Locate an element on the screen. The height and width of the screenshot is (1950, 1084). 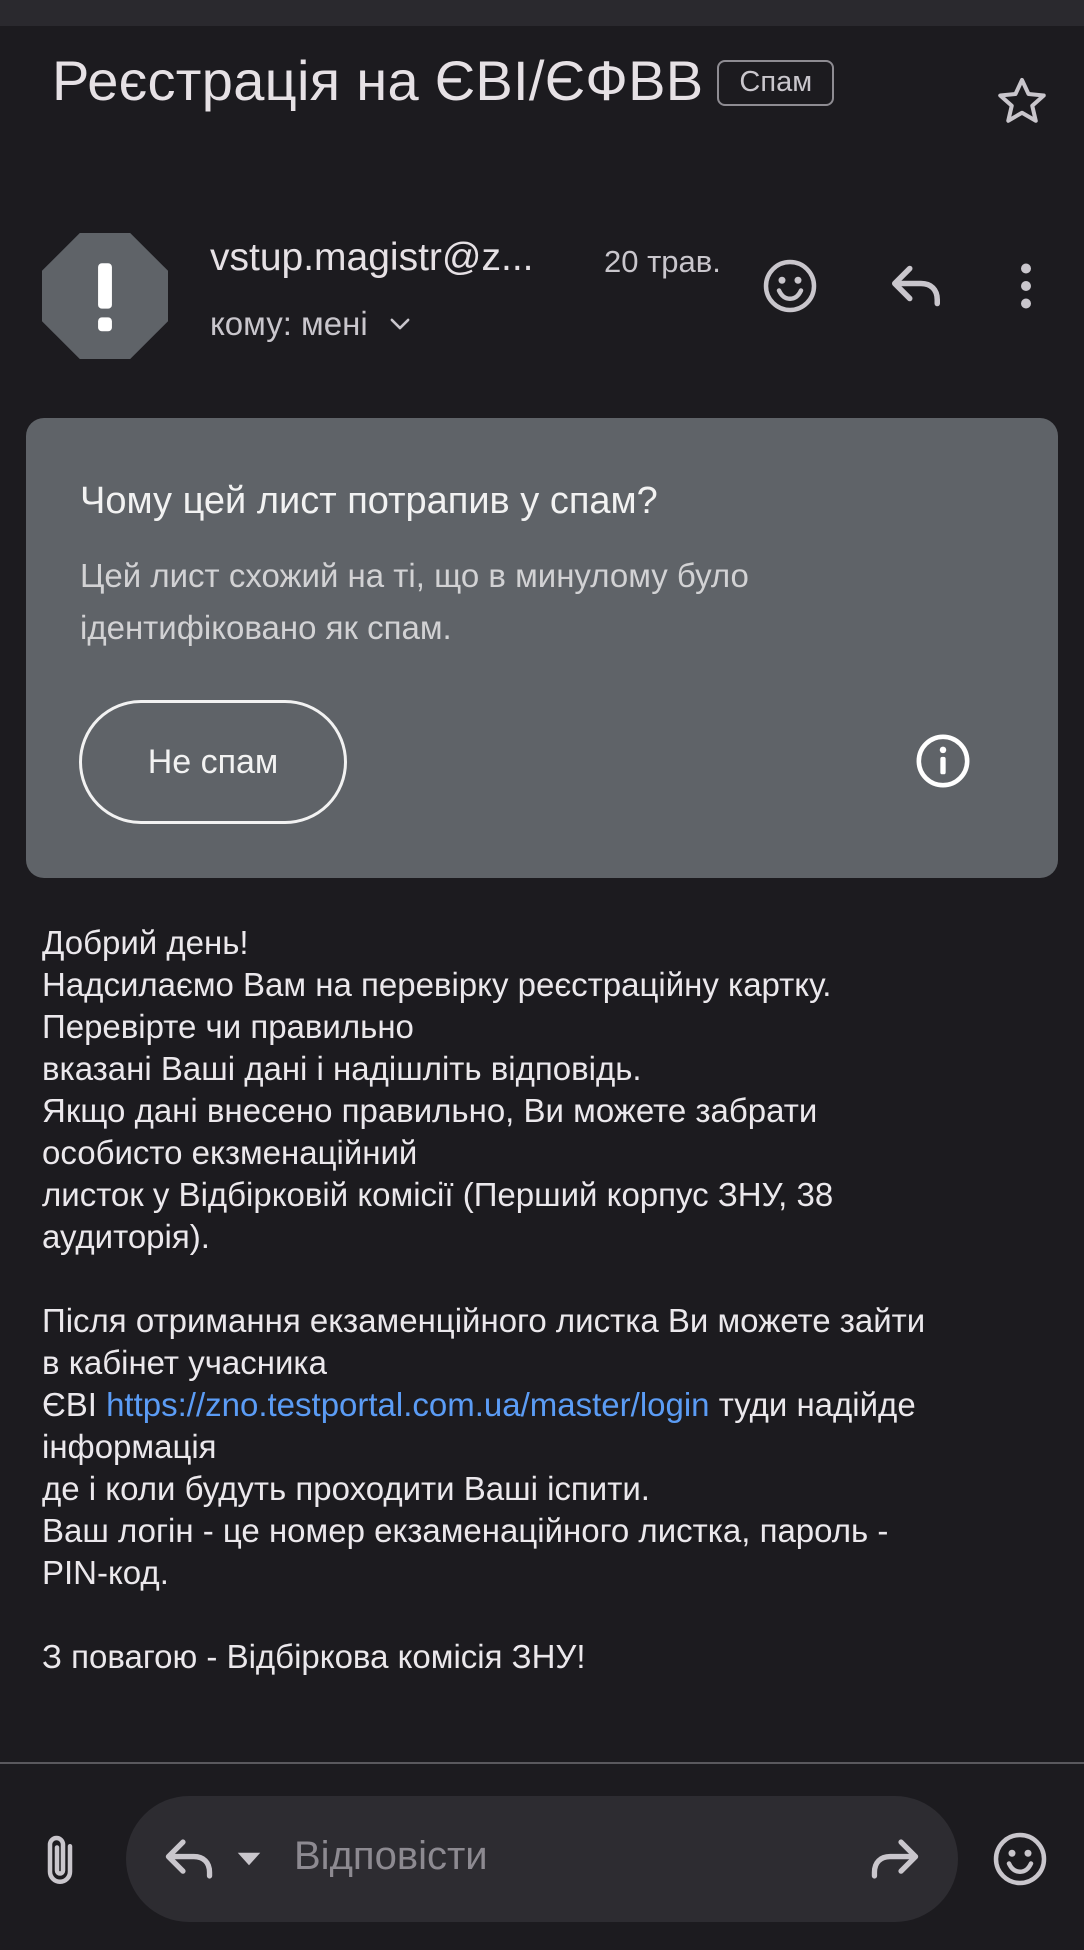
spam-label-chip: Спам is located at coordinates (776, 82).